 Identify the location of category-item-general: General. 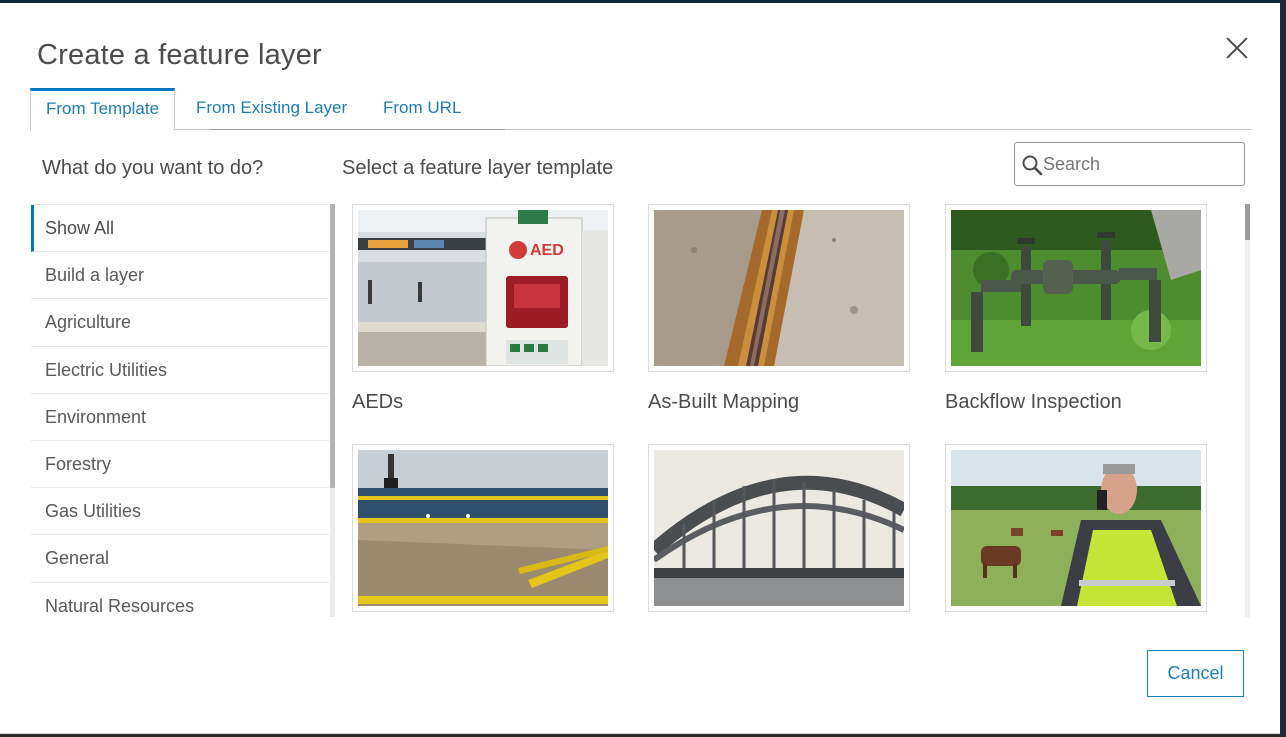
(180, 559).